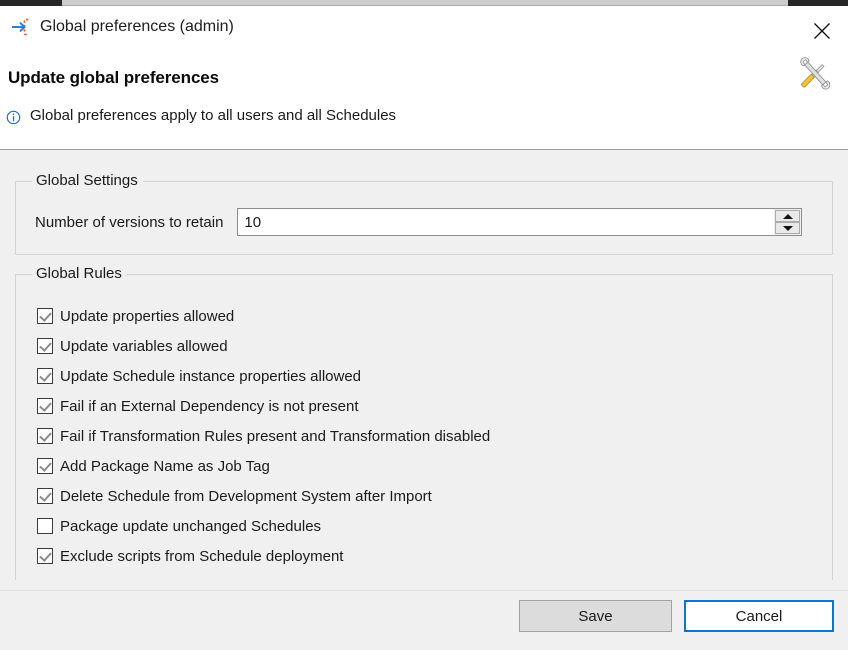 This screenshot has width=848, height=650. Describe the element at coordinates (424, 620) in the screenshot. I see `dialog-footer: Save Cancel` at that location.